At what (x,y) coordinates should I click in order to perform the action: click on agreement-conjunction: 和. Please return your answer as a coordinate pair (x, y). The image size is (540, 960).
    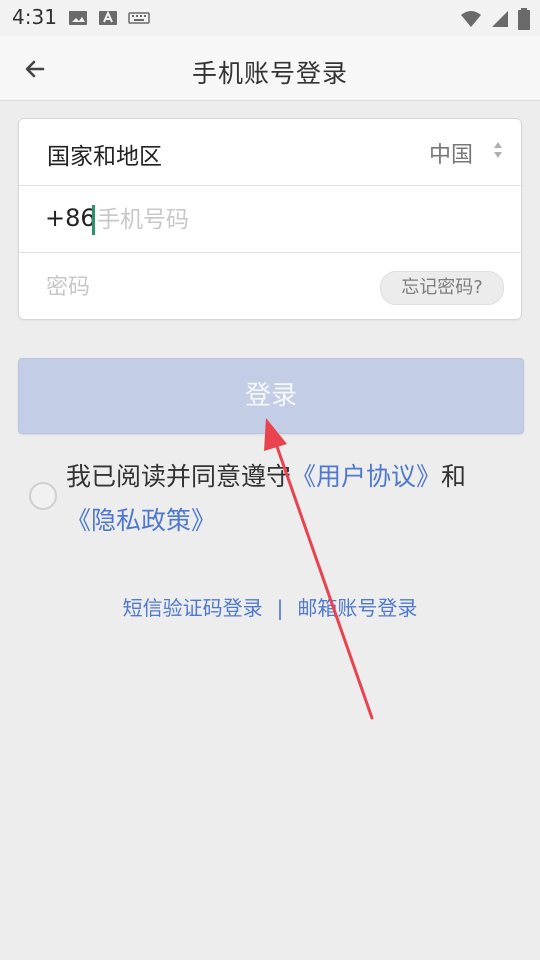
    Looking at the image, I should click on (454, 476).